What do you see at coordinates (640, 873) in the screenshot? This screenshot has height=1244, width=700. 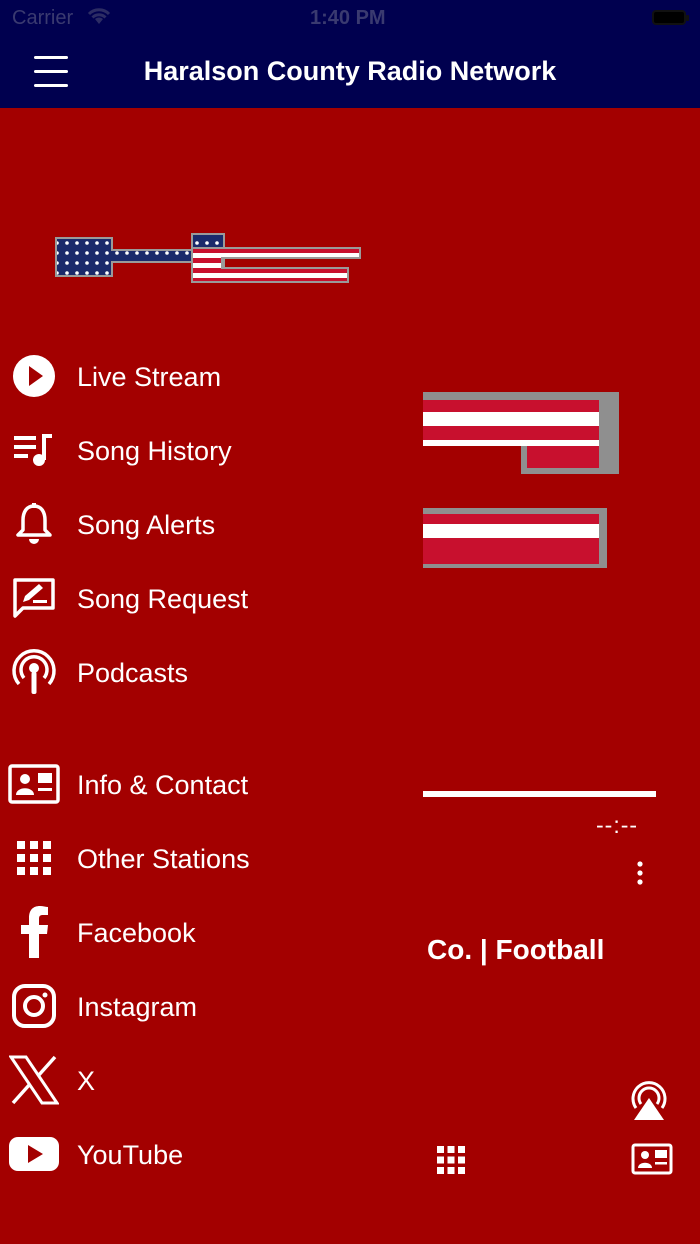 I see `more-options-icon` at bounding box center [640, 873].